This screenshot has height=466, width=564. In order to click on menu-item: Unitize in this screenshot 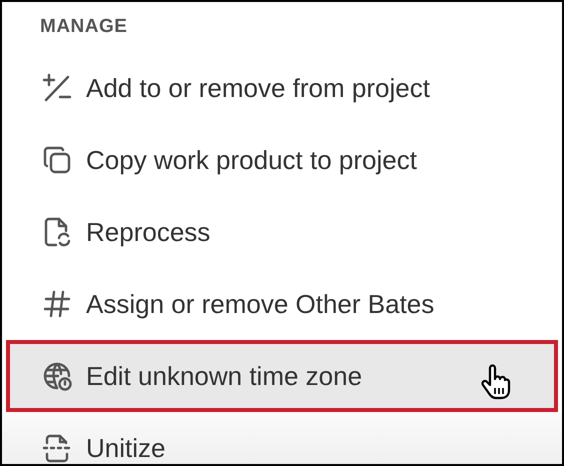, I will do `click(282, 438)`.